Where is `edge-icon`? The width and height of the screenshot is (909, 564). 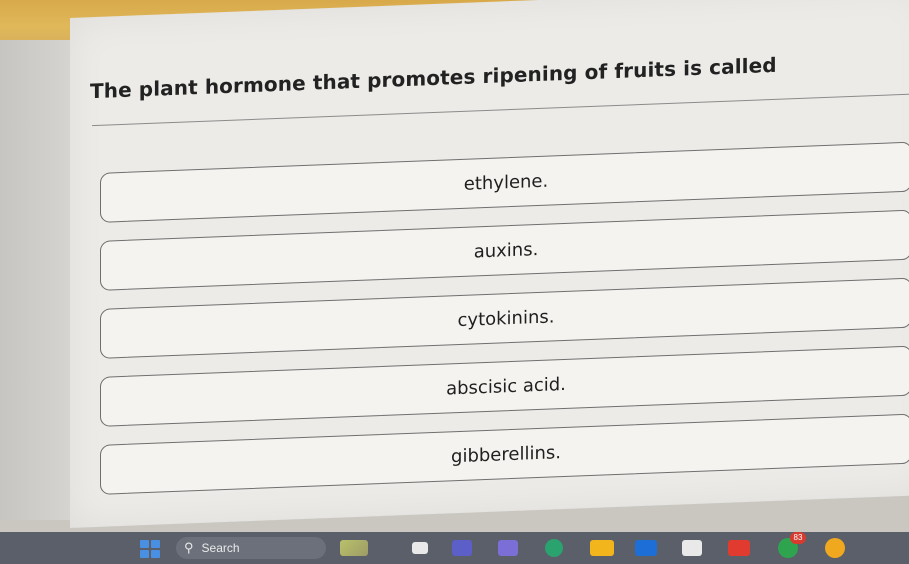 edge-icon is located at coordinates (554, 548).